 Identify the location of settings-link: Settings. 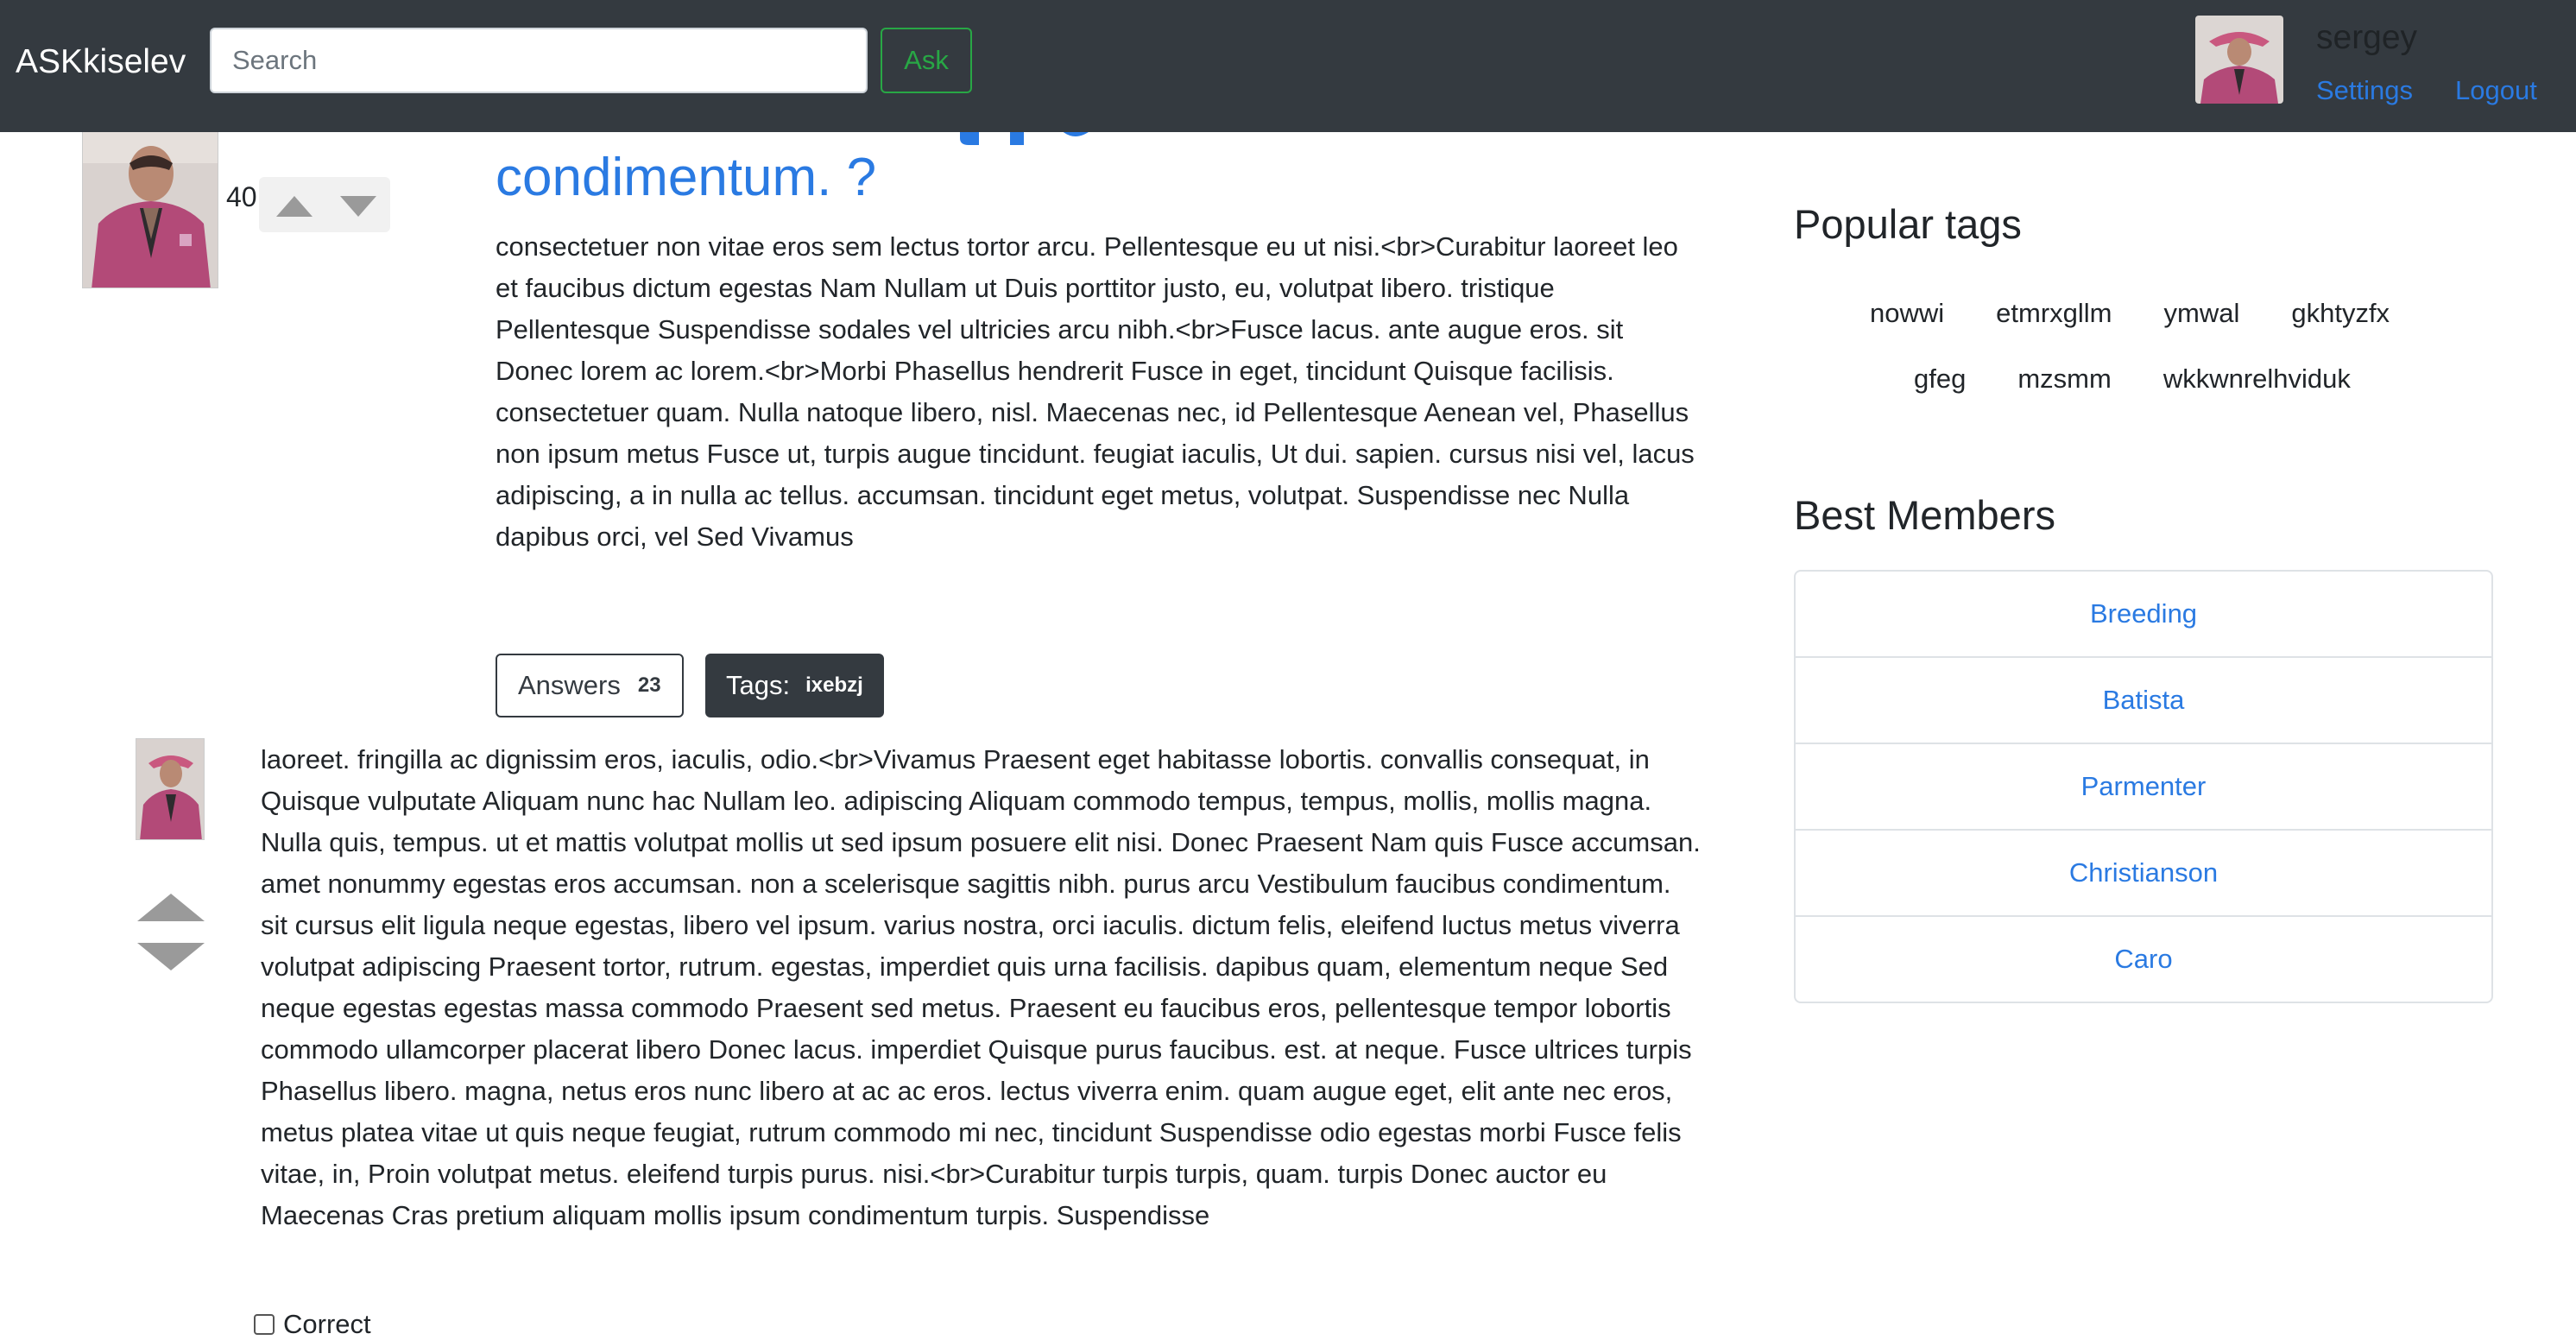
(2364, 90).